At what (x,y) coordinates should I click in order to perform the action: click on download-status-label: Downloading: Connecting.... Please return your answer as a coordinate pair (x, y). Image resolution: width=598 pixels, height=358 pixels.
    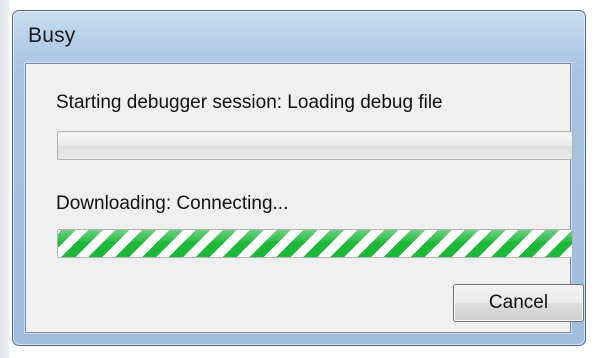
    Looking at the image, I should click on (172, 203).